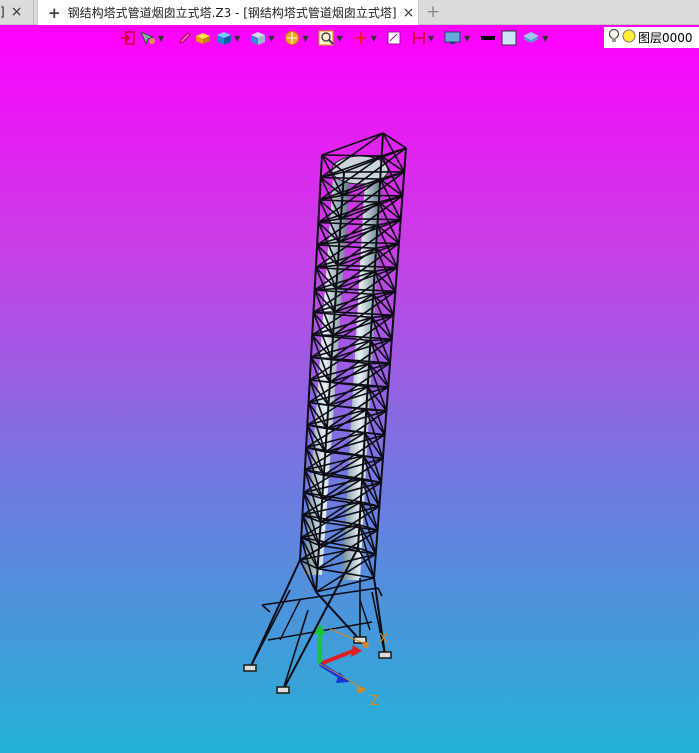  Describe the element at coordinates (374, 701) in the screenshot. I see `axis-z-label: Z` at that location.